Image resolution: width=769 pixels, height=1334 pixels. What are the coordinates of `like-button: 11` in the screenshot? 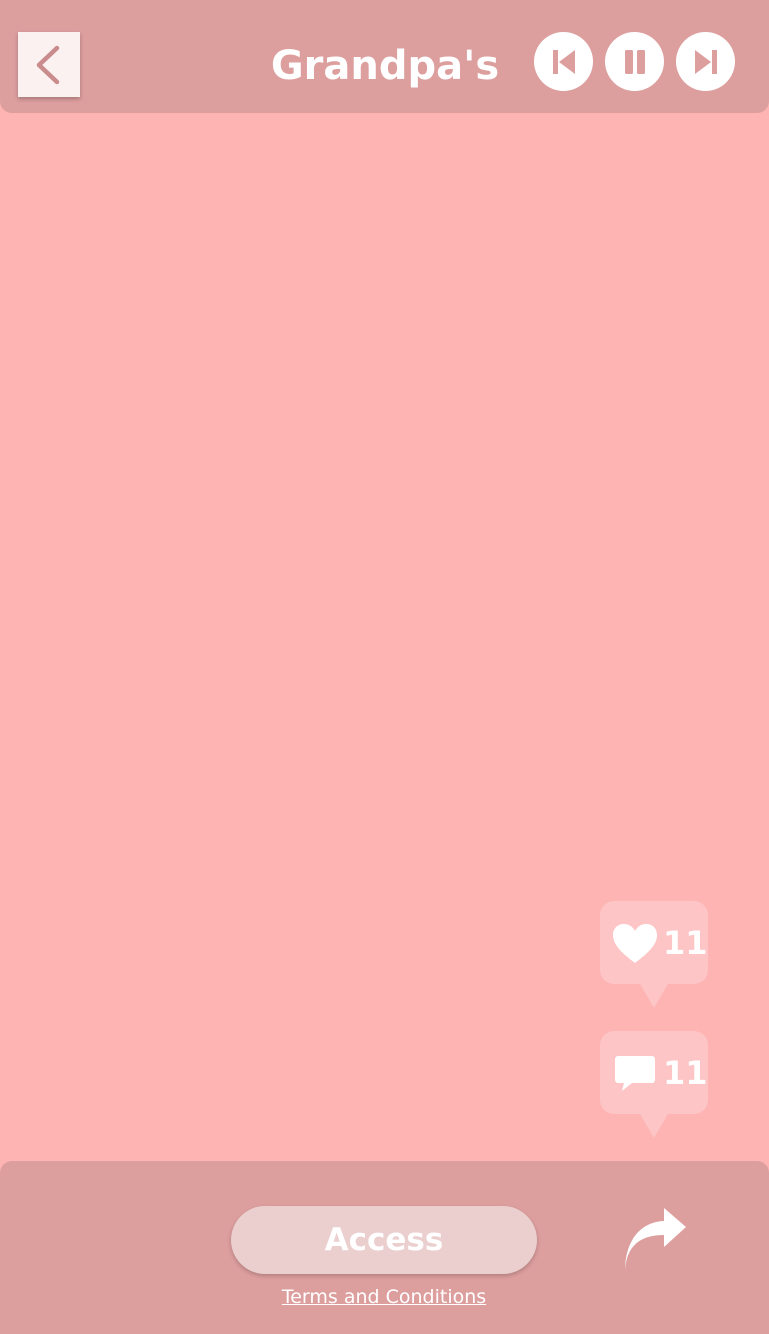 It's located at (654, 954).